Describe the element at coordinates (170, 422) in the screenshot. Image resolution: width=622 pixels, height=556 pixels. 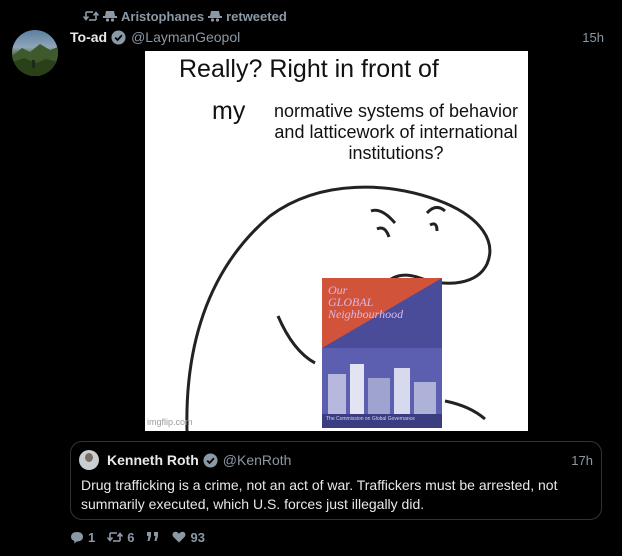
I see `watermark: imgflip.com` at that location.